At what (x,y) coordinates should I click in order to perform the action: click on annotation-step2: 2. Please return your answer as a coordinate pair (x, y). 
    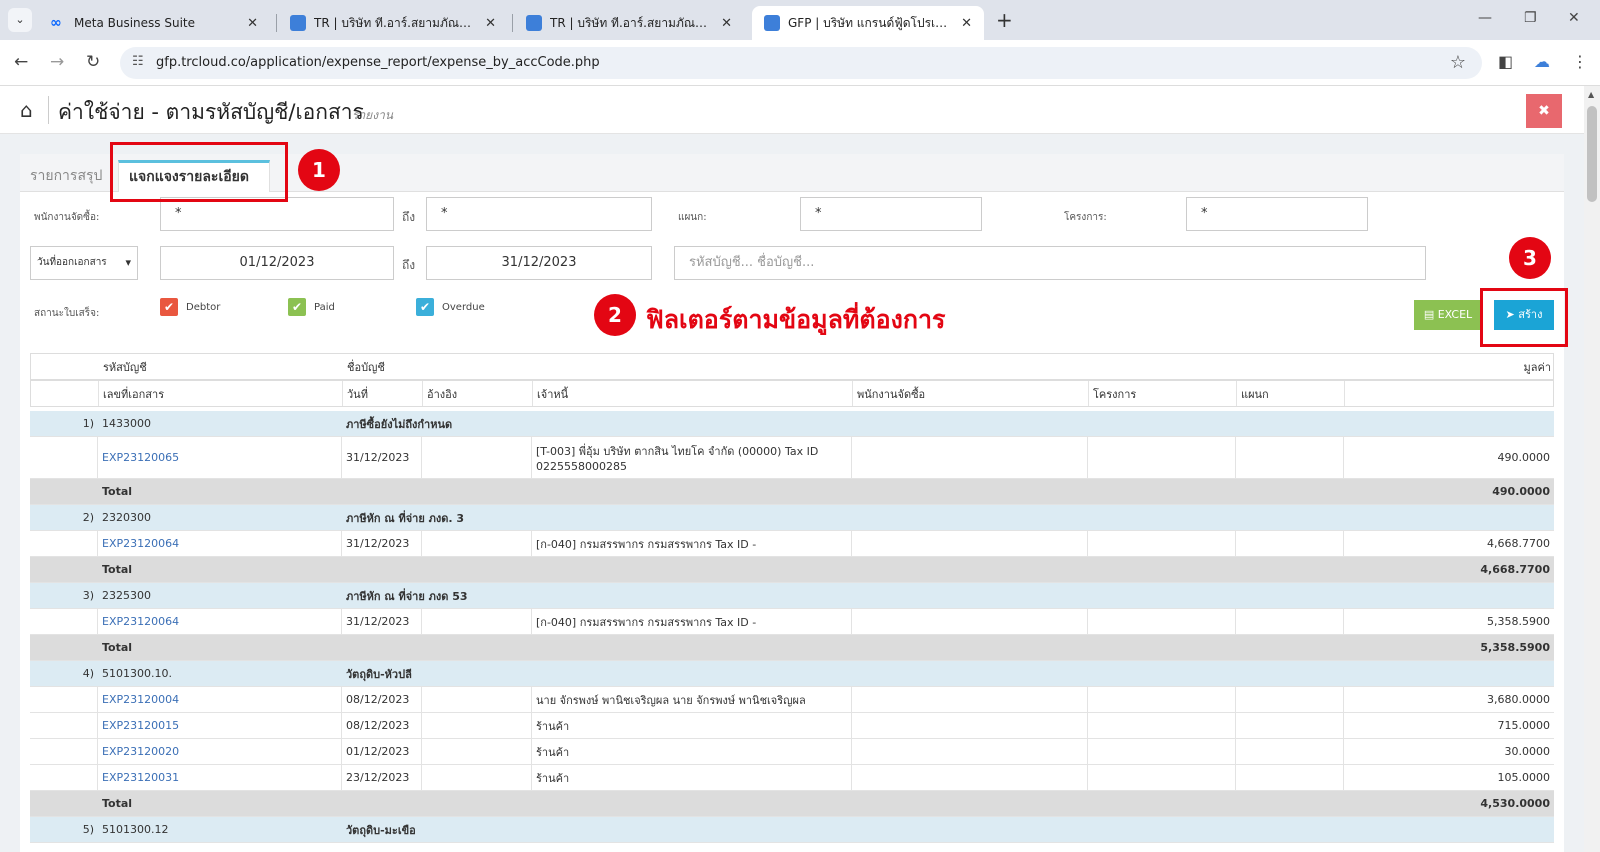
    Looking at the image, I should click on (615, 315).